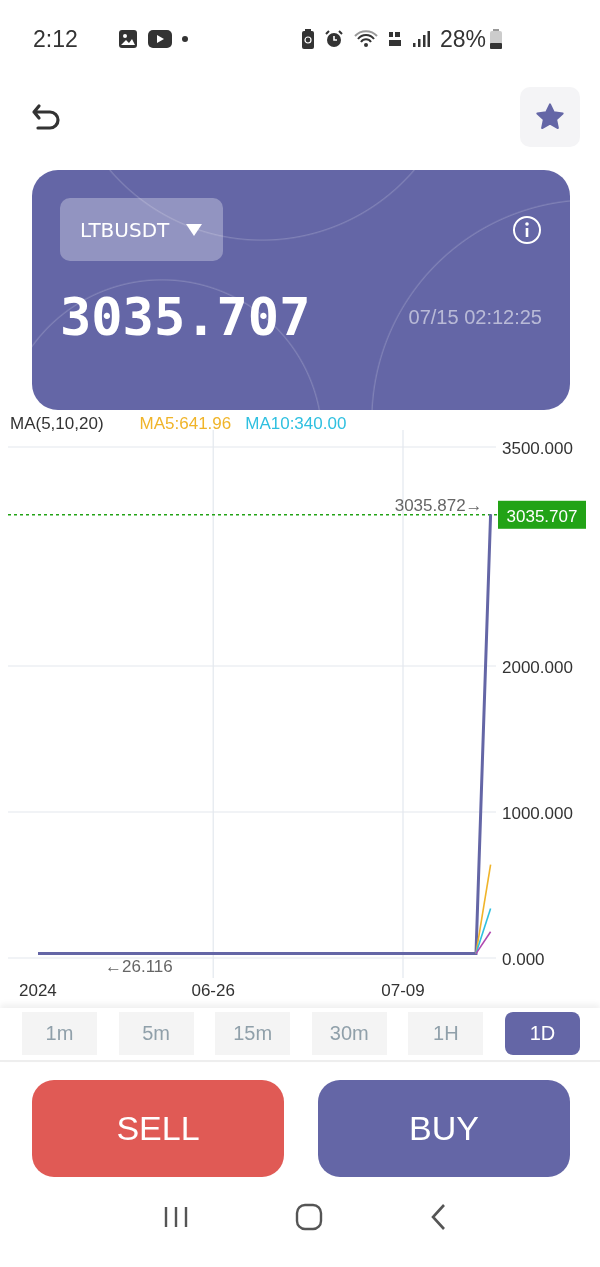  I want to click on interval-tab: 1m, so click(59, 1033).